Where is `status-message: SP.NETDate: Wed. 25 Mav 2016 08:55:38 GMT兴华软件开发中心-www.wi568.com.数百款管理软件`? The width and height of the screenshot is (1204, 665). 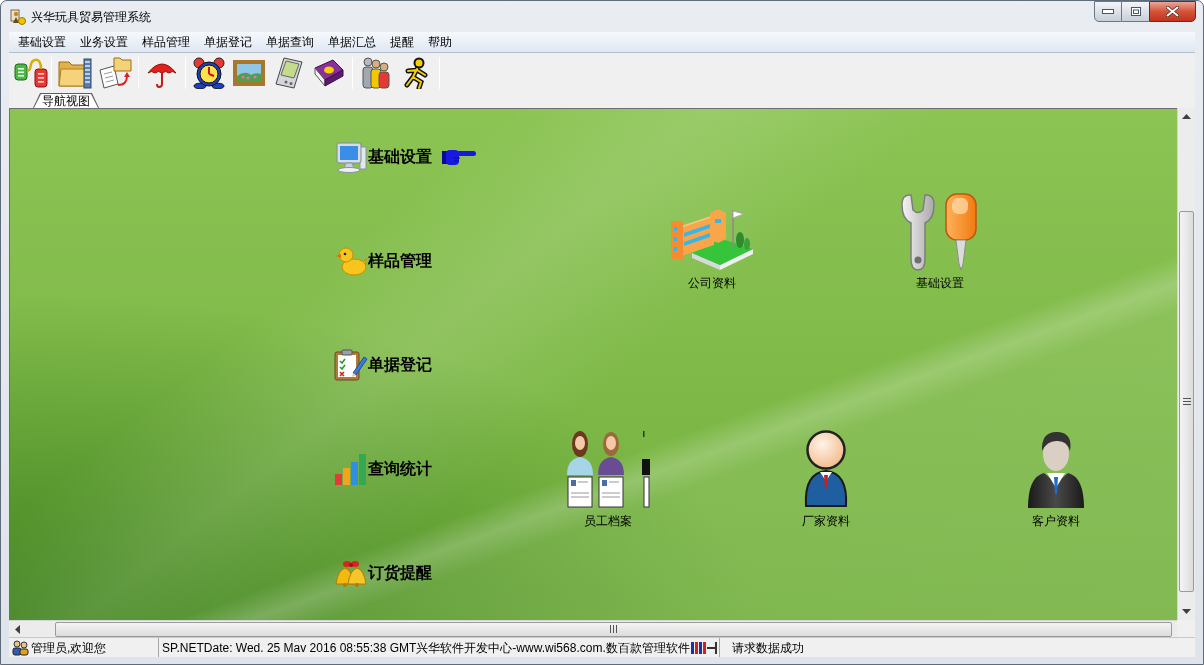
status-message: SP.NETDate: Wed. 25 Mav 2016 08:55:38 GMT兴华软件开发中心-www.wi568.com.数百款管理软件 is located at coordinates (426, 647).